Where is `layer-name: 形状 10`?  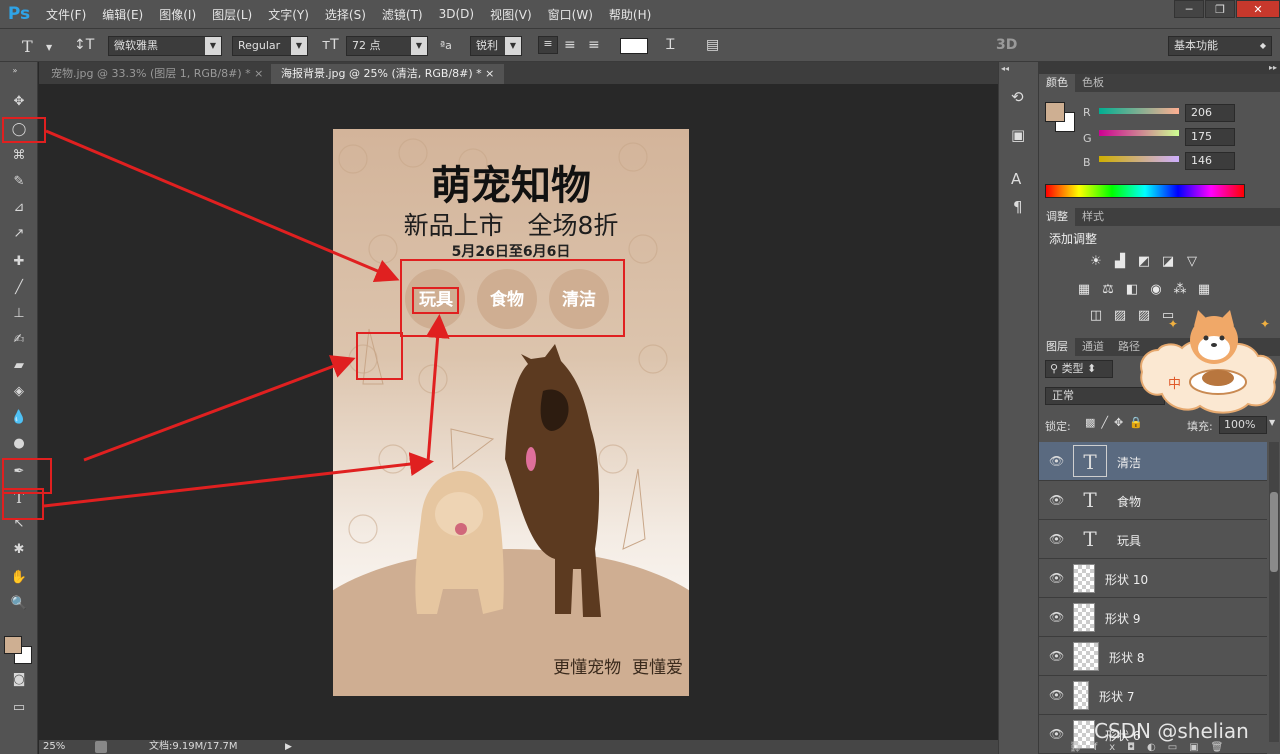
layer-name: 形状 10 is located at coordinates (1126, 579).